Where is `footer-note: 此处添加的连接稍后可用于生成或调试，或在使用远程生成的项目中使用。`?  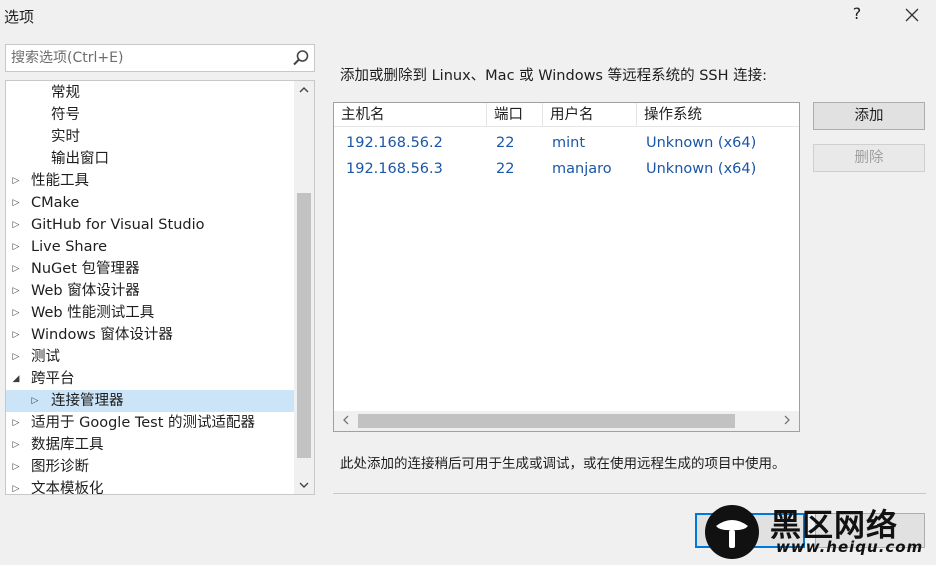
footer-note: 此处添加的连接稍后可用于生成或调试，或在使用远程生成的项目中使用。 is located at coordinates (563, 464).